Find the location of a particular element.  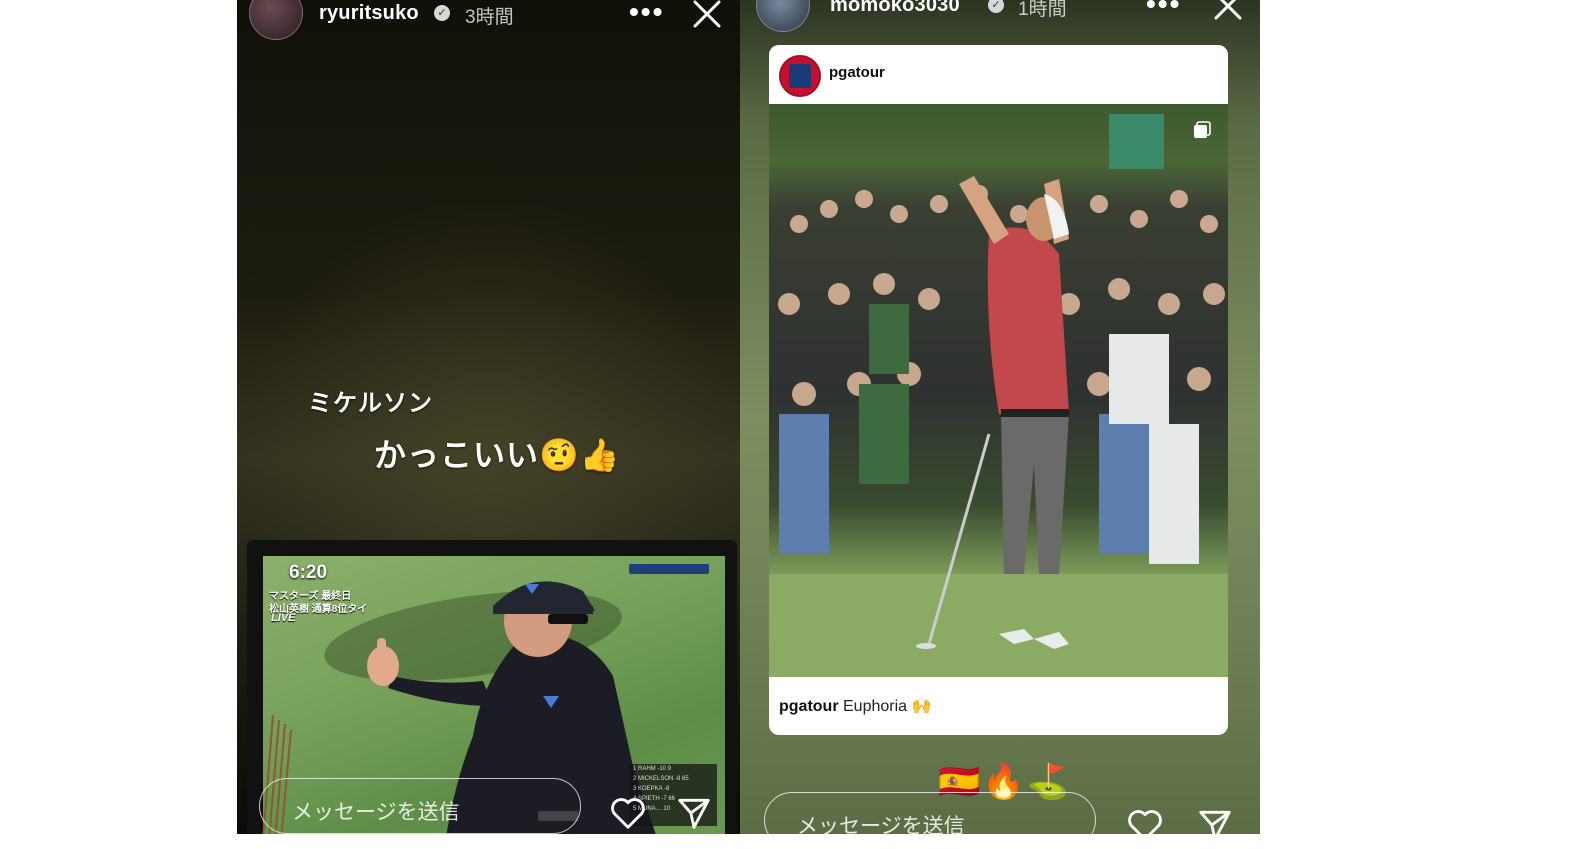

story-caption-line2: かっこいい🤨👍 is located at coordinates (497, 455).